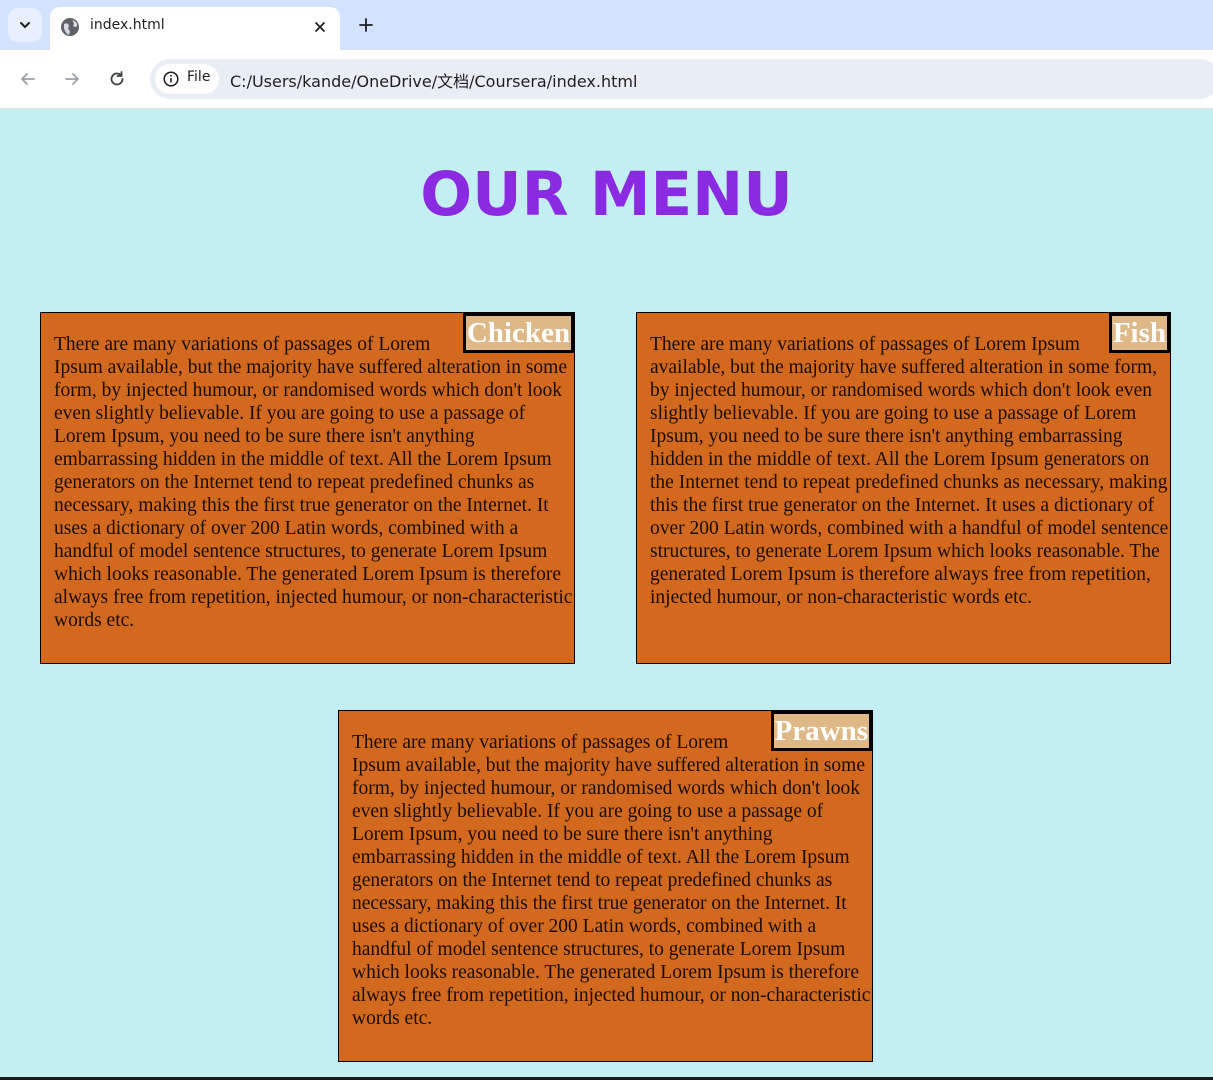 The width and height of the screenshot is (1213, 1080). I want to click on close-icon, so click(320, 27).